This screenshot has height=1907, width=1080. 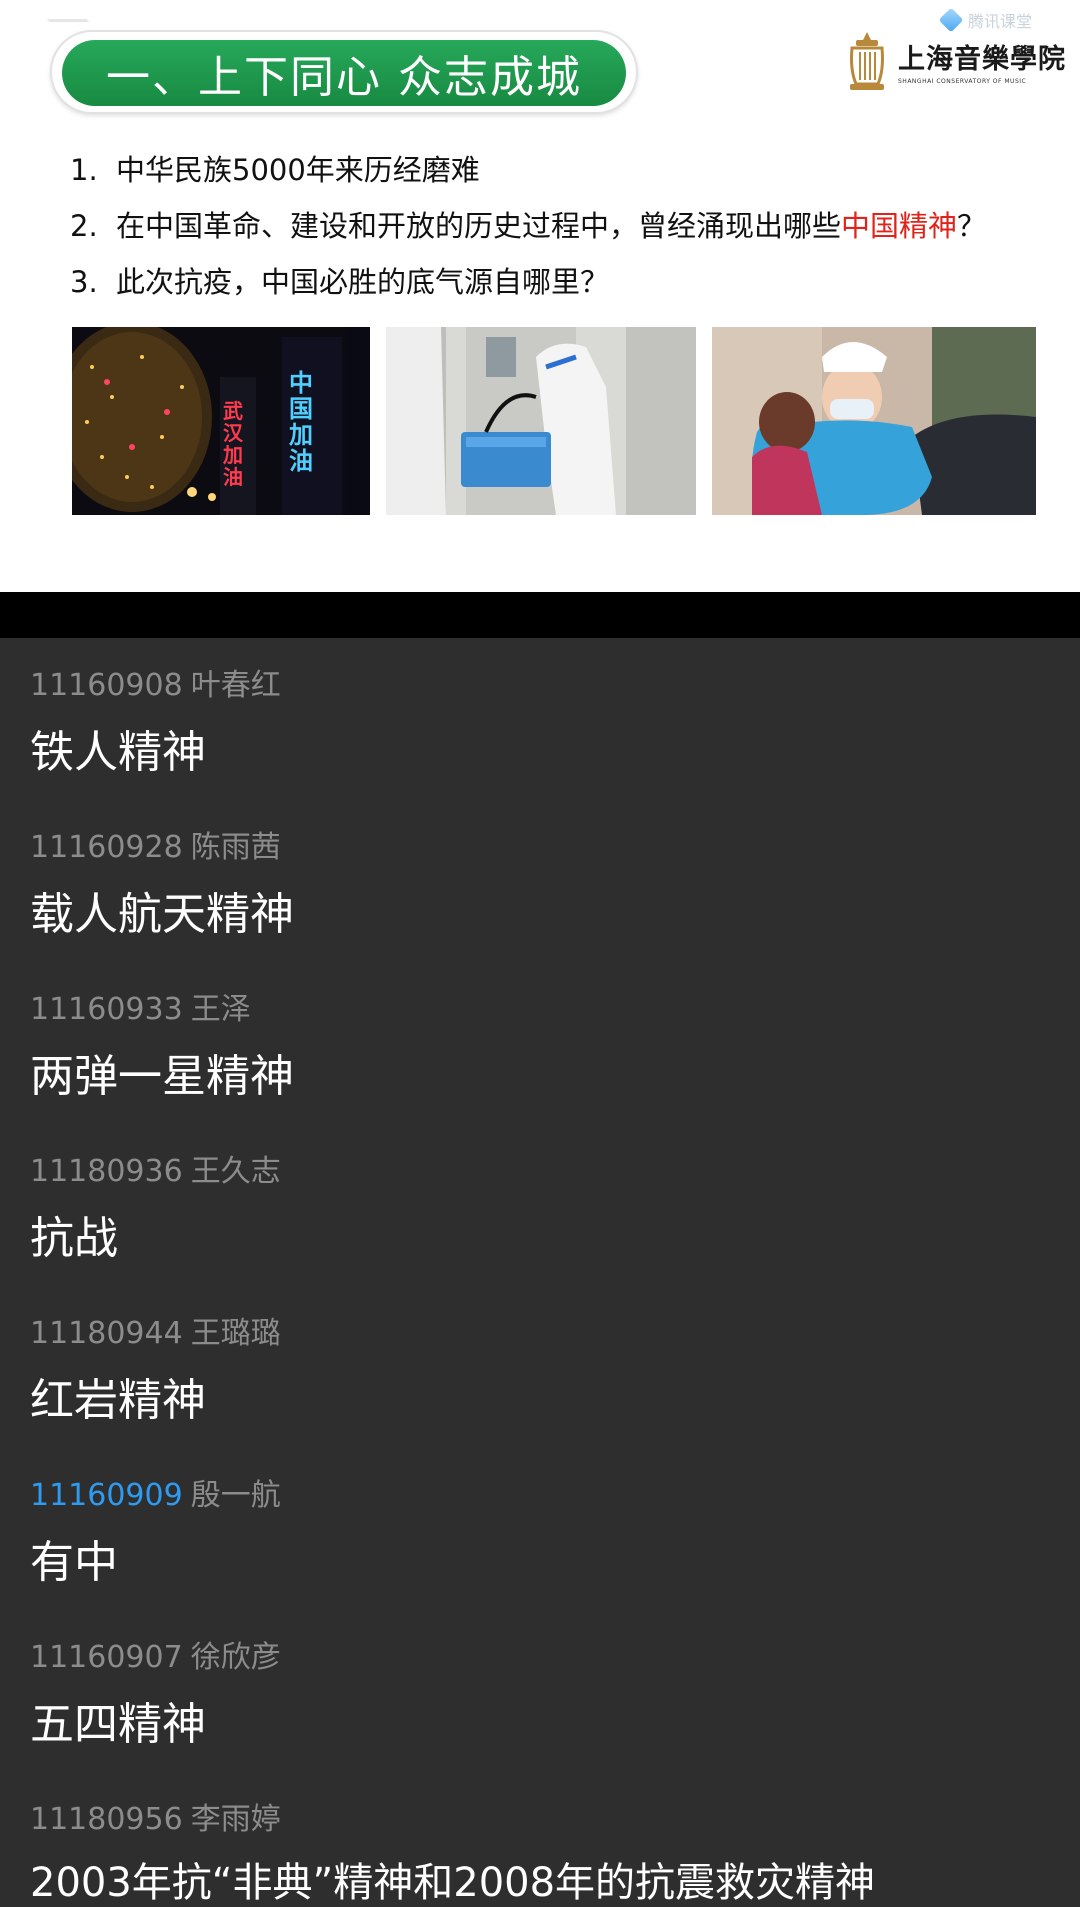 I want to click on chat-message: 11160909 殷一航 有中, so click(x=550, y=1530).